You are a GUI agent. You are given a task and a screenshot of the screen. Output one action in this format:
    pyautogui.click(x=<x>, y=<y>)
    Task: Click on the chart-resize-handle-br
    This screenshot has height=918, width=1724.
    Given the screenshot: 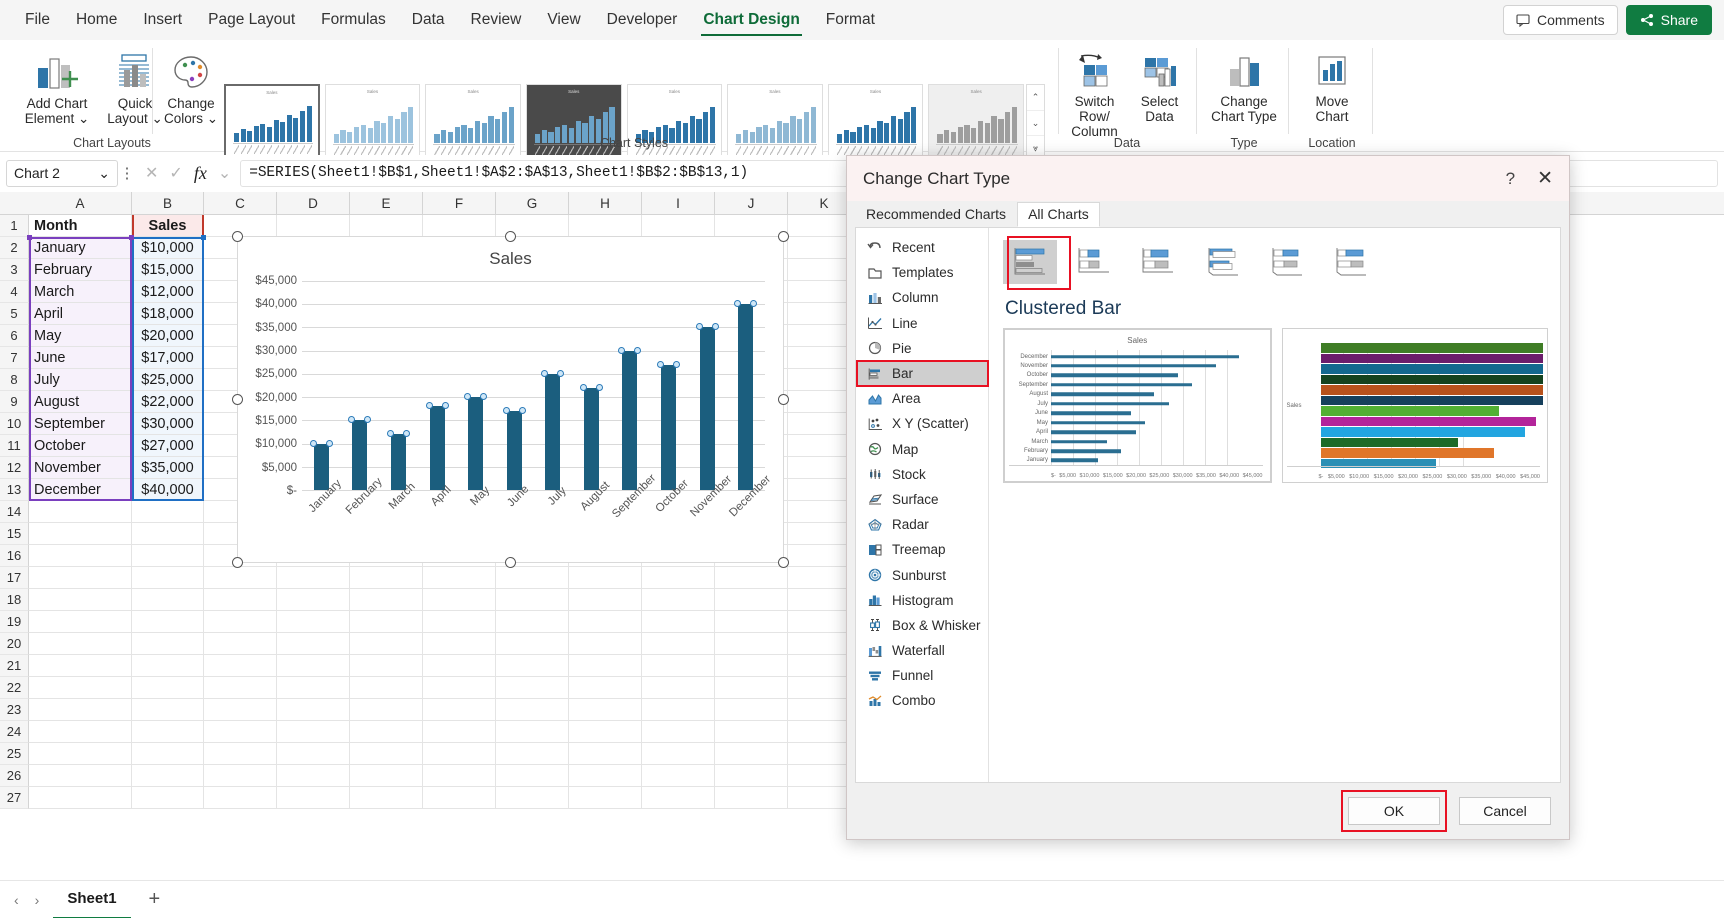 What is the action you would take?
    pyautogui.click(x=783, y=562)
    